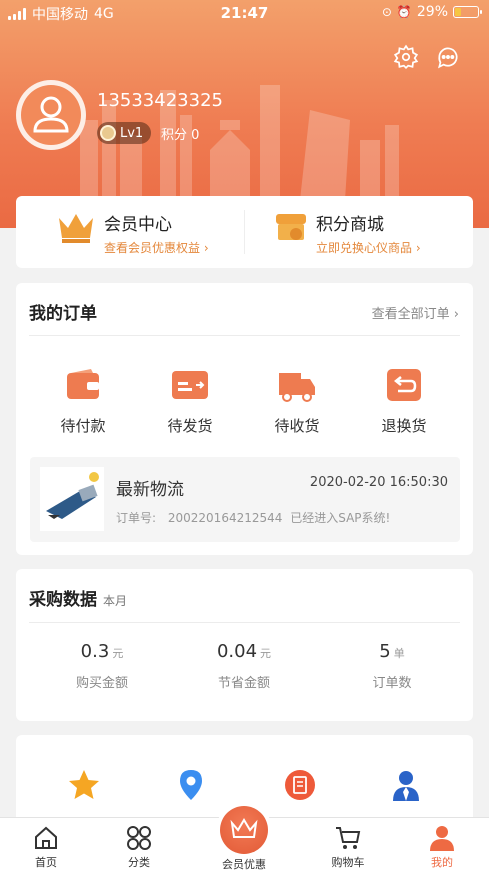 The height and width of the screenshot is (875, 489). Describe the element at coordinates (442, 862) in the screenshot. I see `tab-label: 我的` at that location.